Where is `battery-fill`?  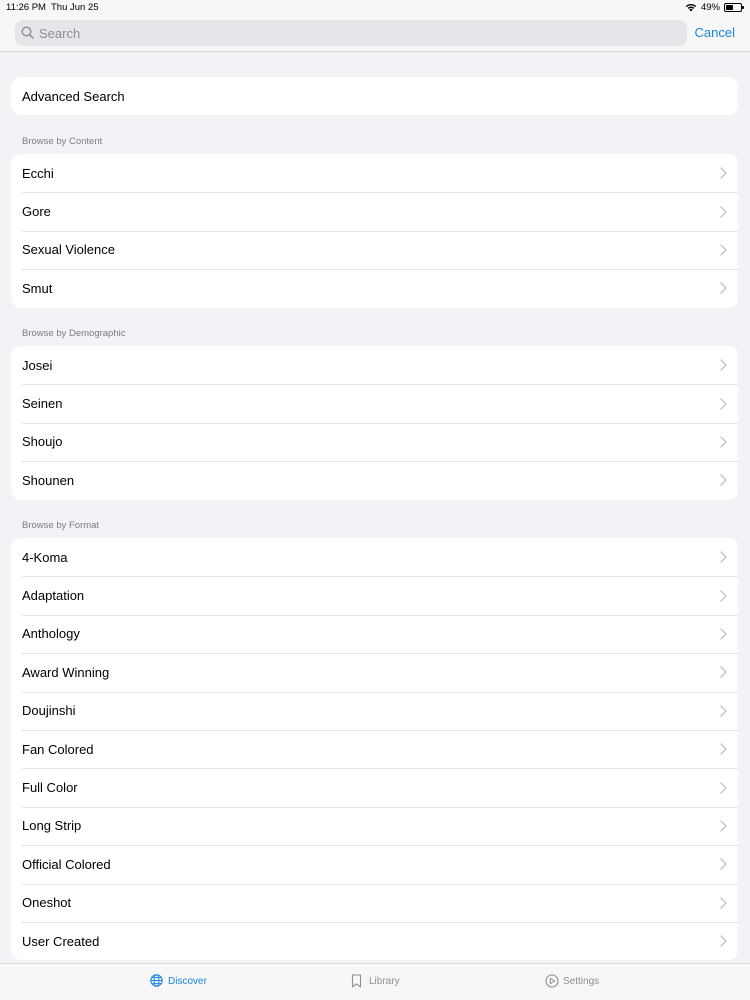 battery-fill is located at coordinates (729, 7).